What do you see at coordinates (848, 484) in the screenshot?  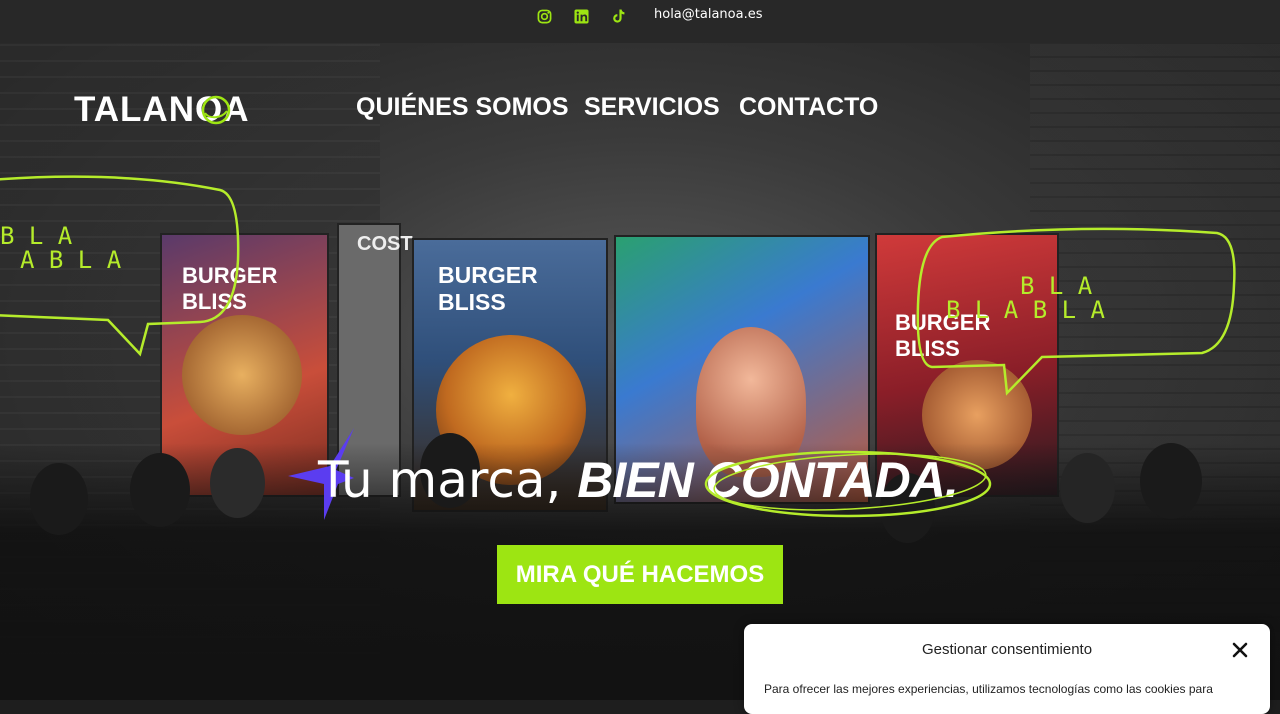 I see `headline-scribble-icon` at bounding box center [848, 484].